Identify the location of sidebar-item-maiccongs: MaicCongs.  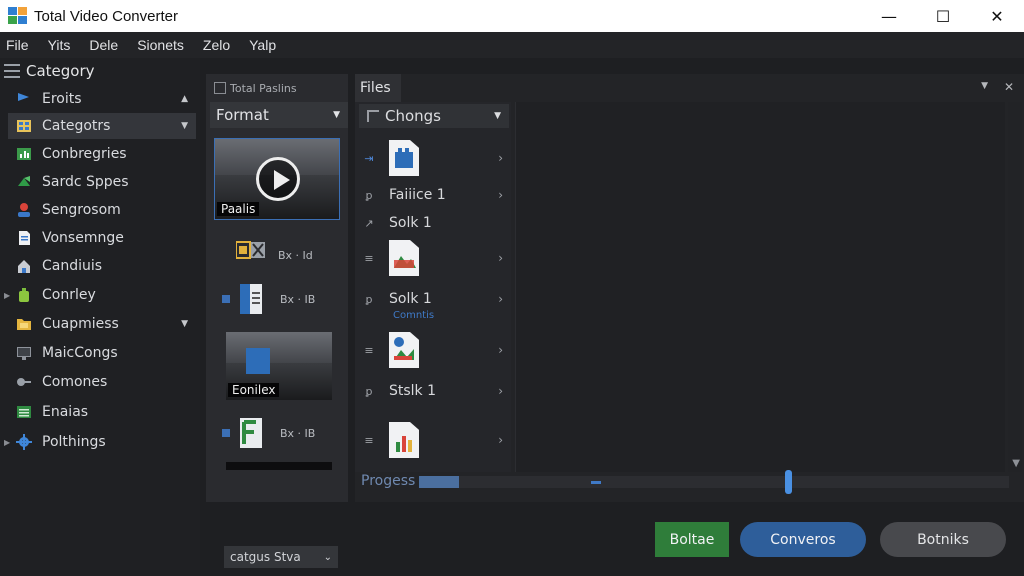
(102, 353).